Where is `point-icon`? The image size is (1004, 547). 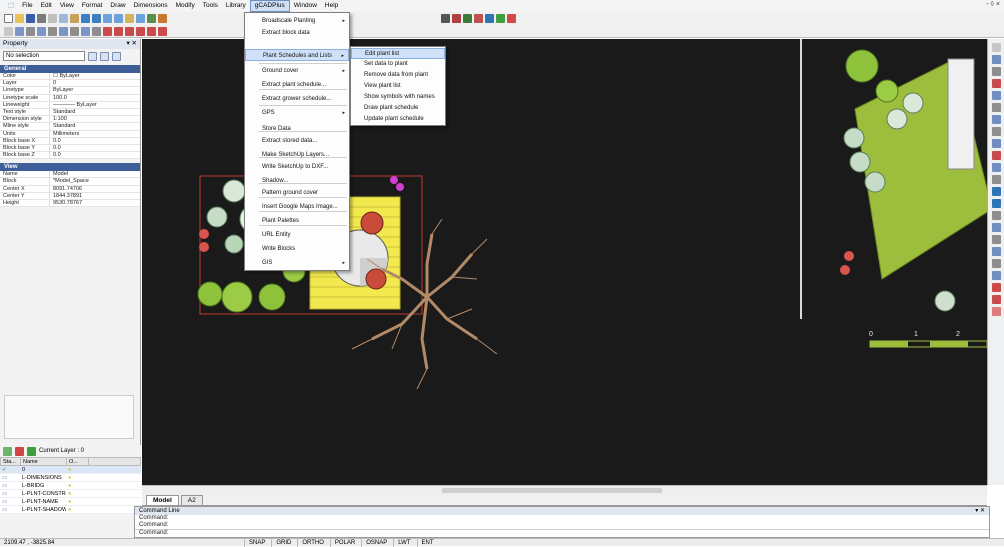 point-icon is located at coordinates (96, 31).